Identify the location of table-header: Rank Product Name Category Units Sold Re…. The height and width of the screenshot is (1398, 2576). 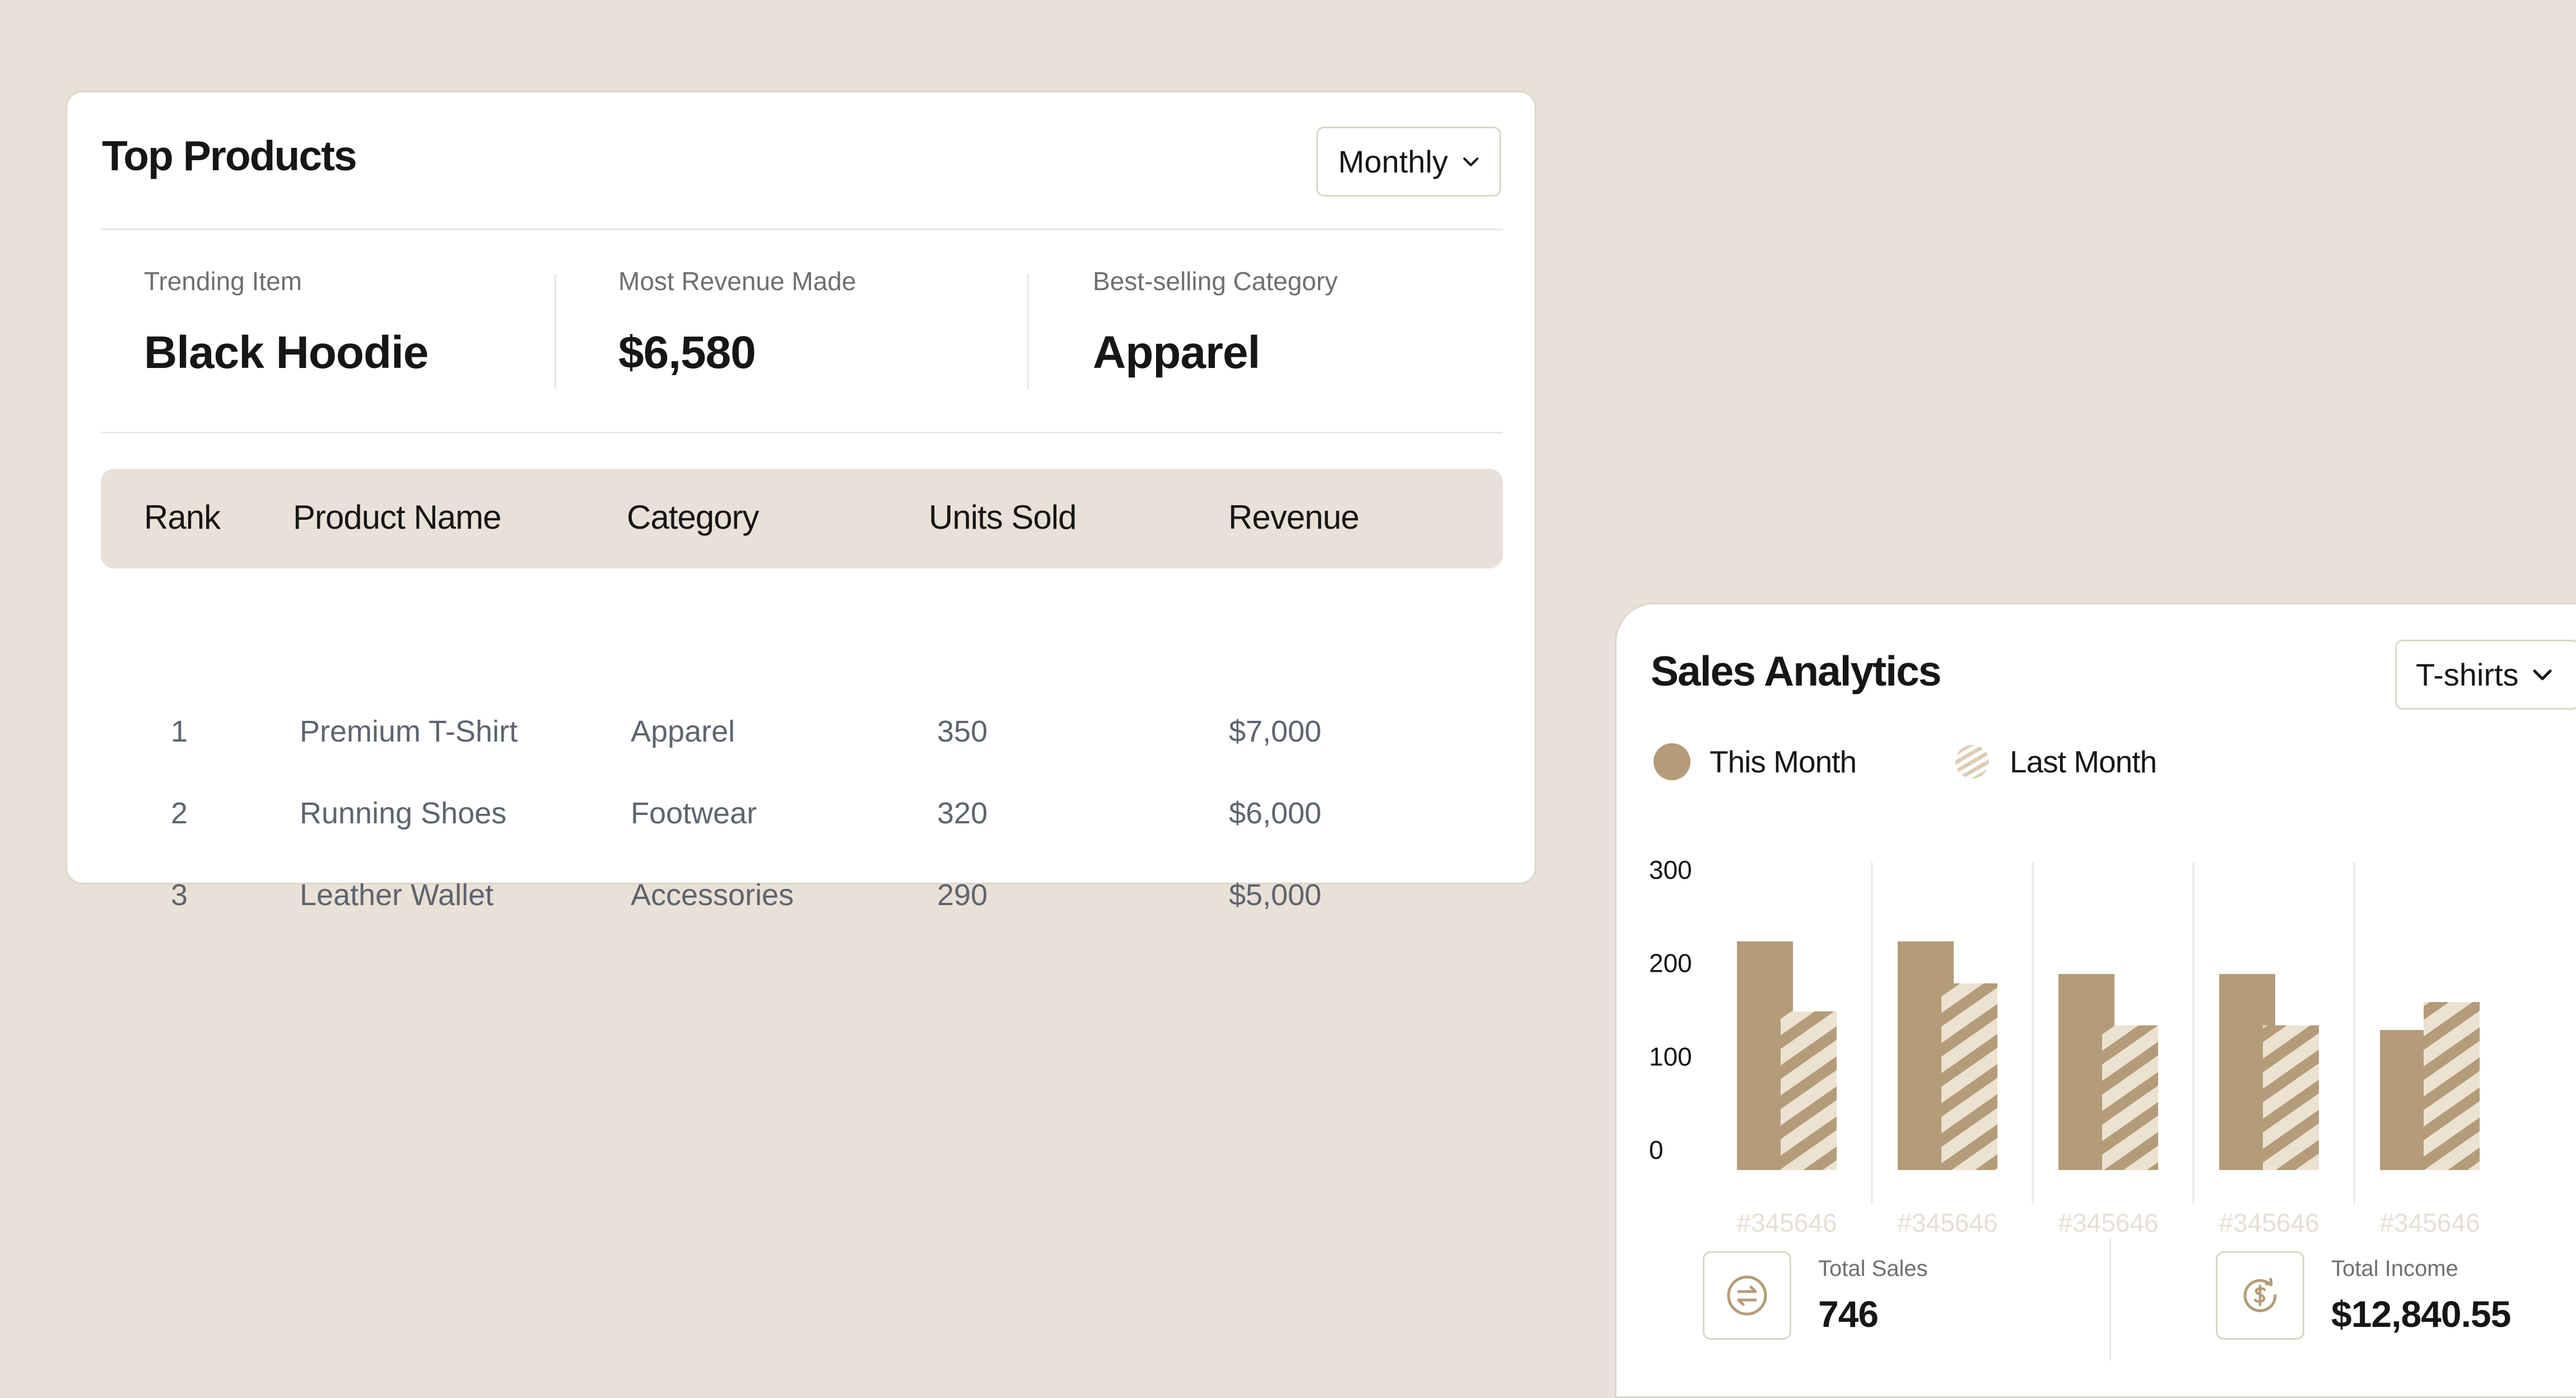
(802, 518).